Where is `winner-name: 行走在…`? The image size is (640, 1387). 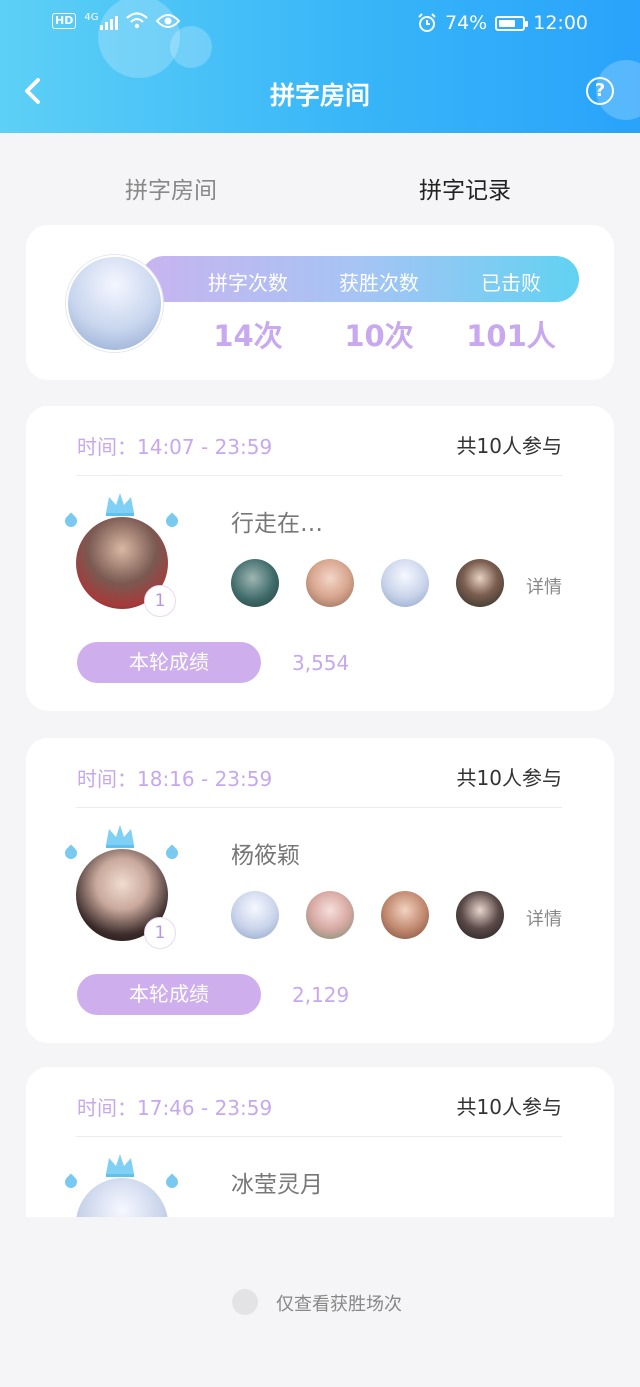
winner-name: 行走在… is located at coordinates (277, 524).